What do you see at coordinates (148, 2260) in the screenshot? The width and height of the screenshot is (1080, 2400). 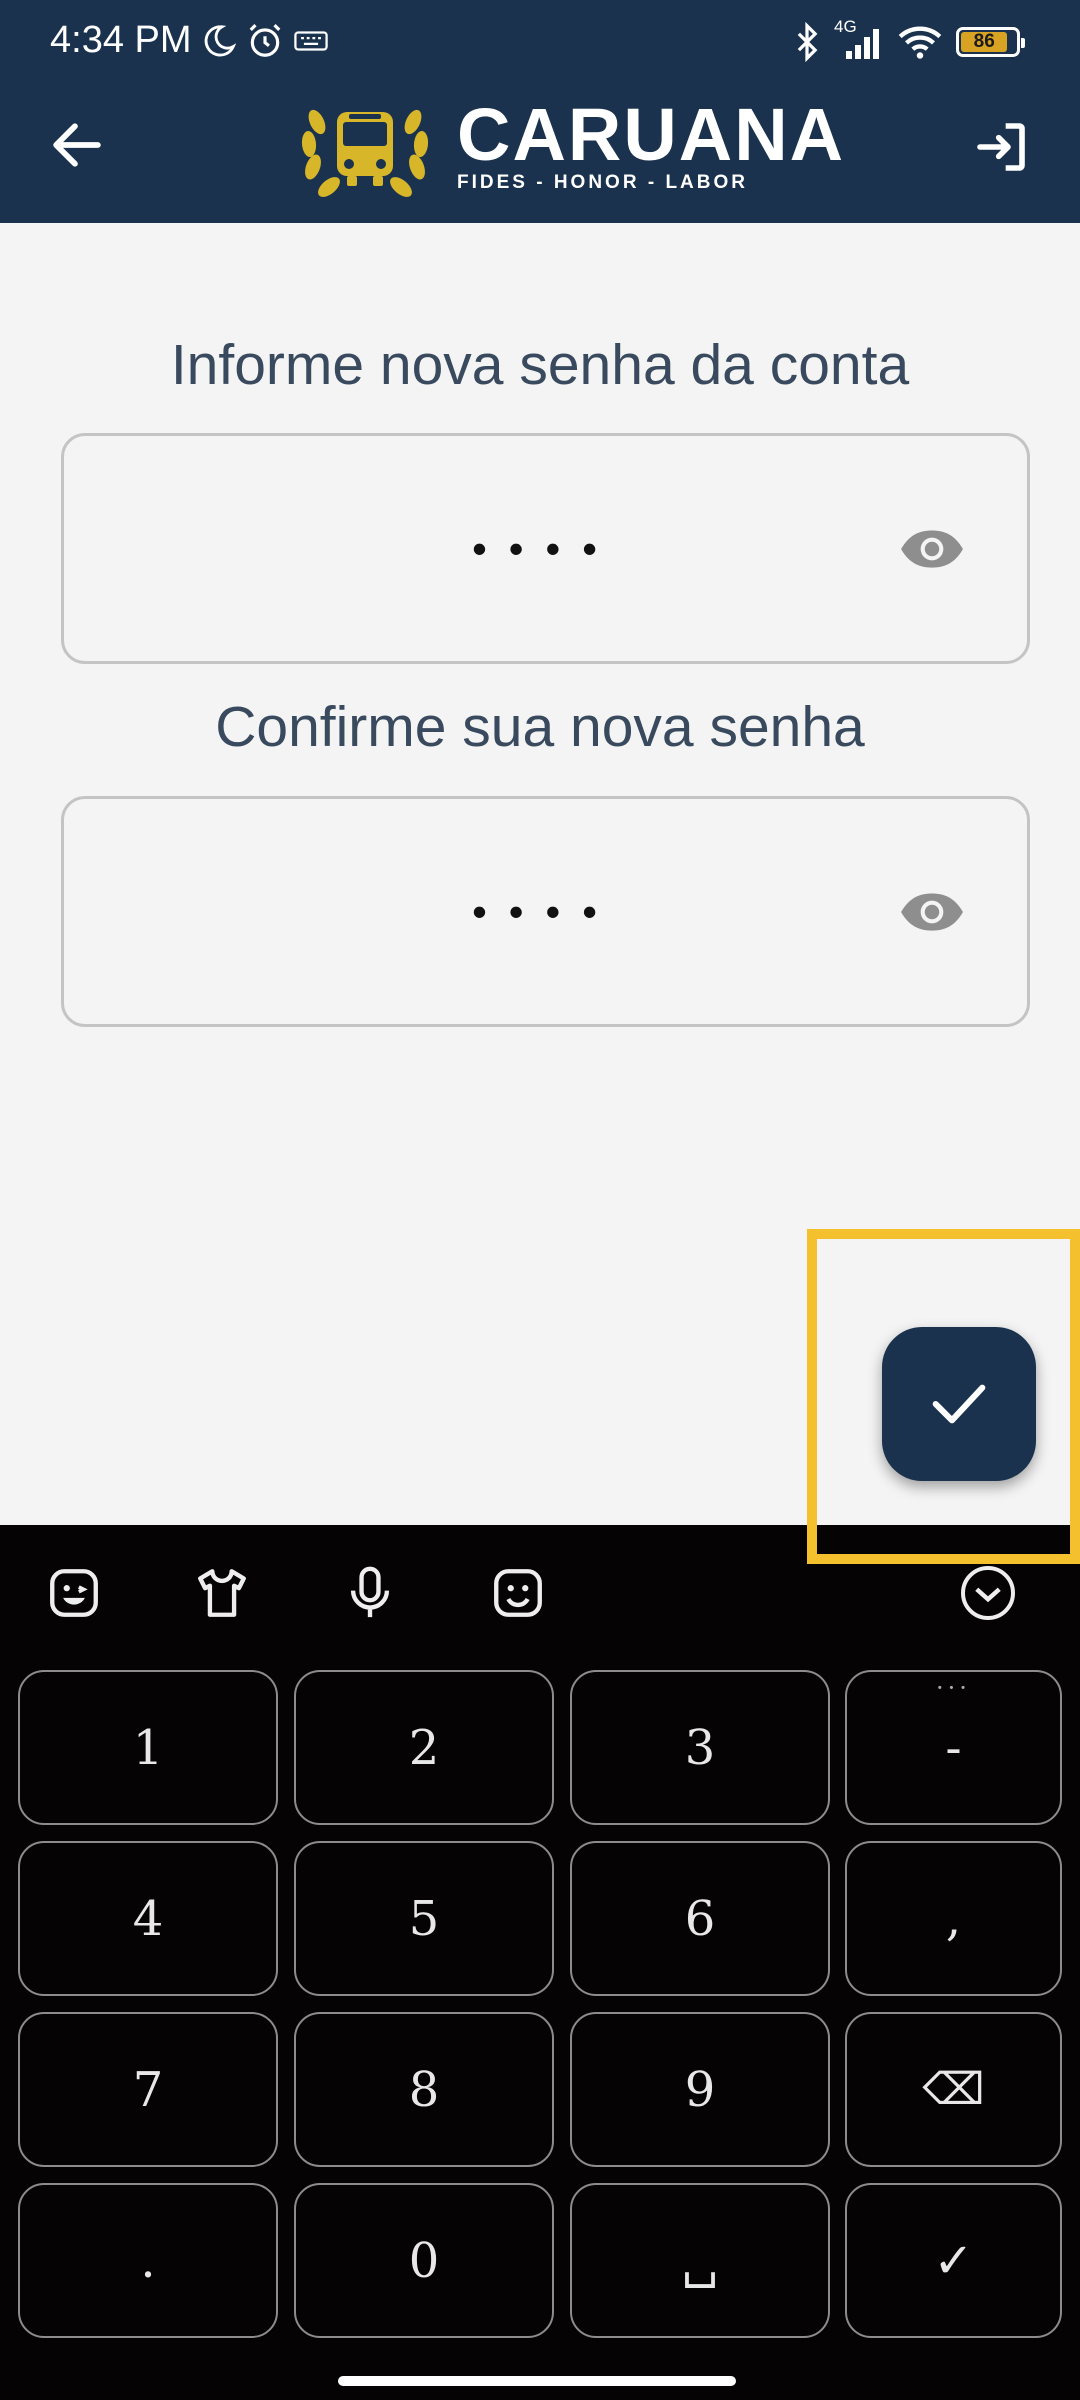 I see `key-period: .` at bounding box center [148, 2260].